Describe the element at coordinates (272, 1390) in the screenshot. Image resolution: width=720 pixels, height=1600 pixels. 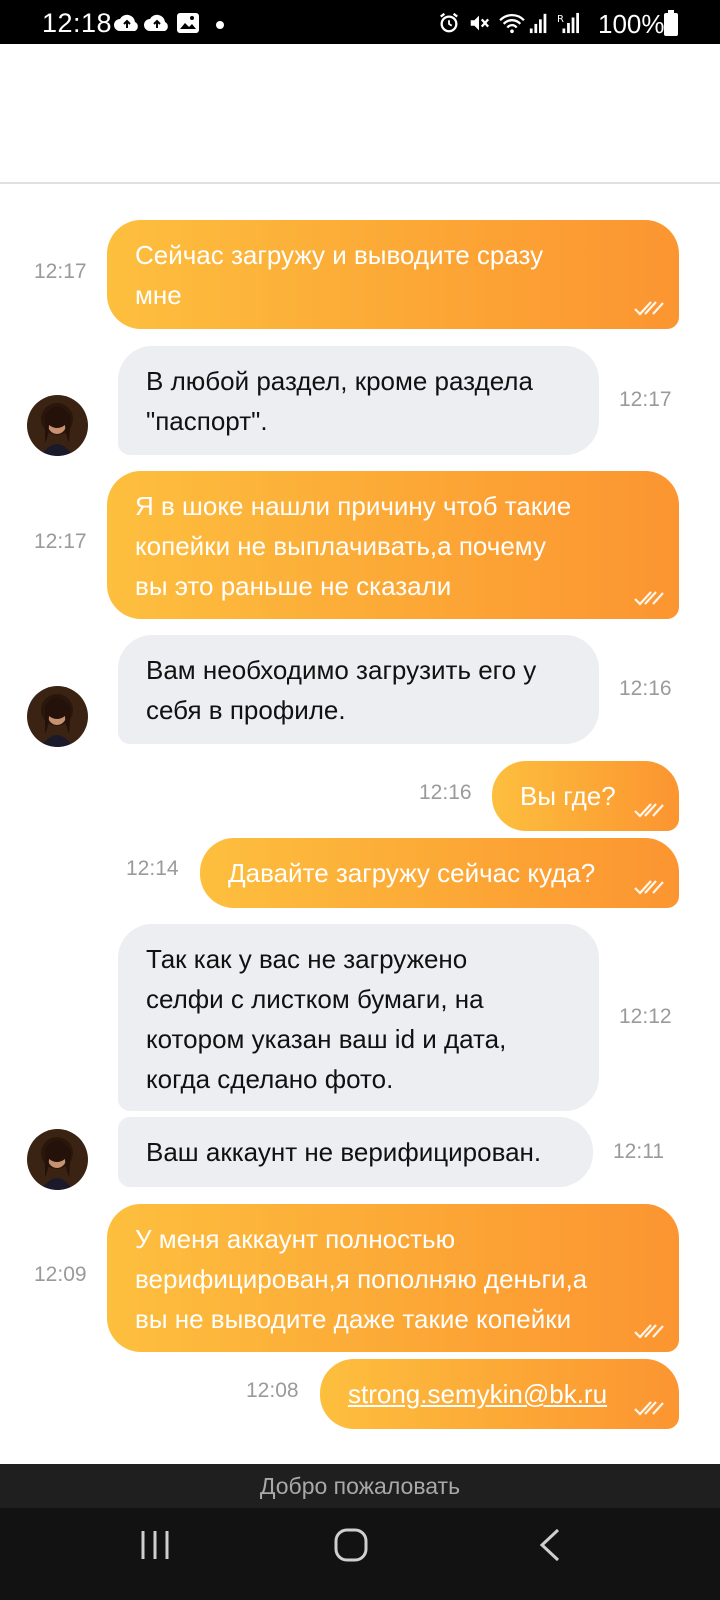
I see `message-time: 12:08` at that location.